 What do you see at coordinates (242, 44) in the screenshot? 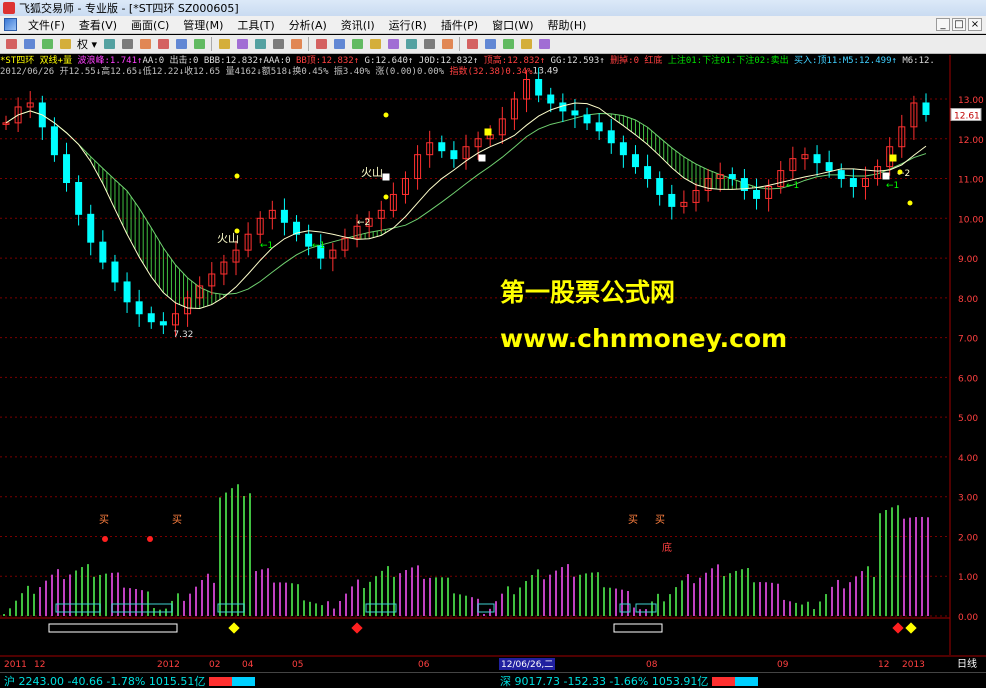
I see `table-icon` at bounding box center [242, 44].